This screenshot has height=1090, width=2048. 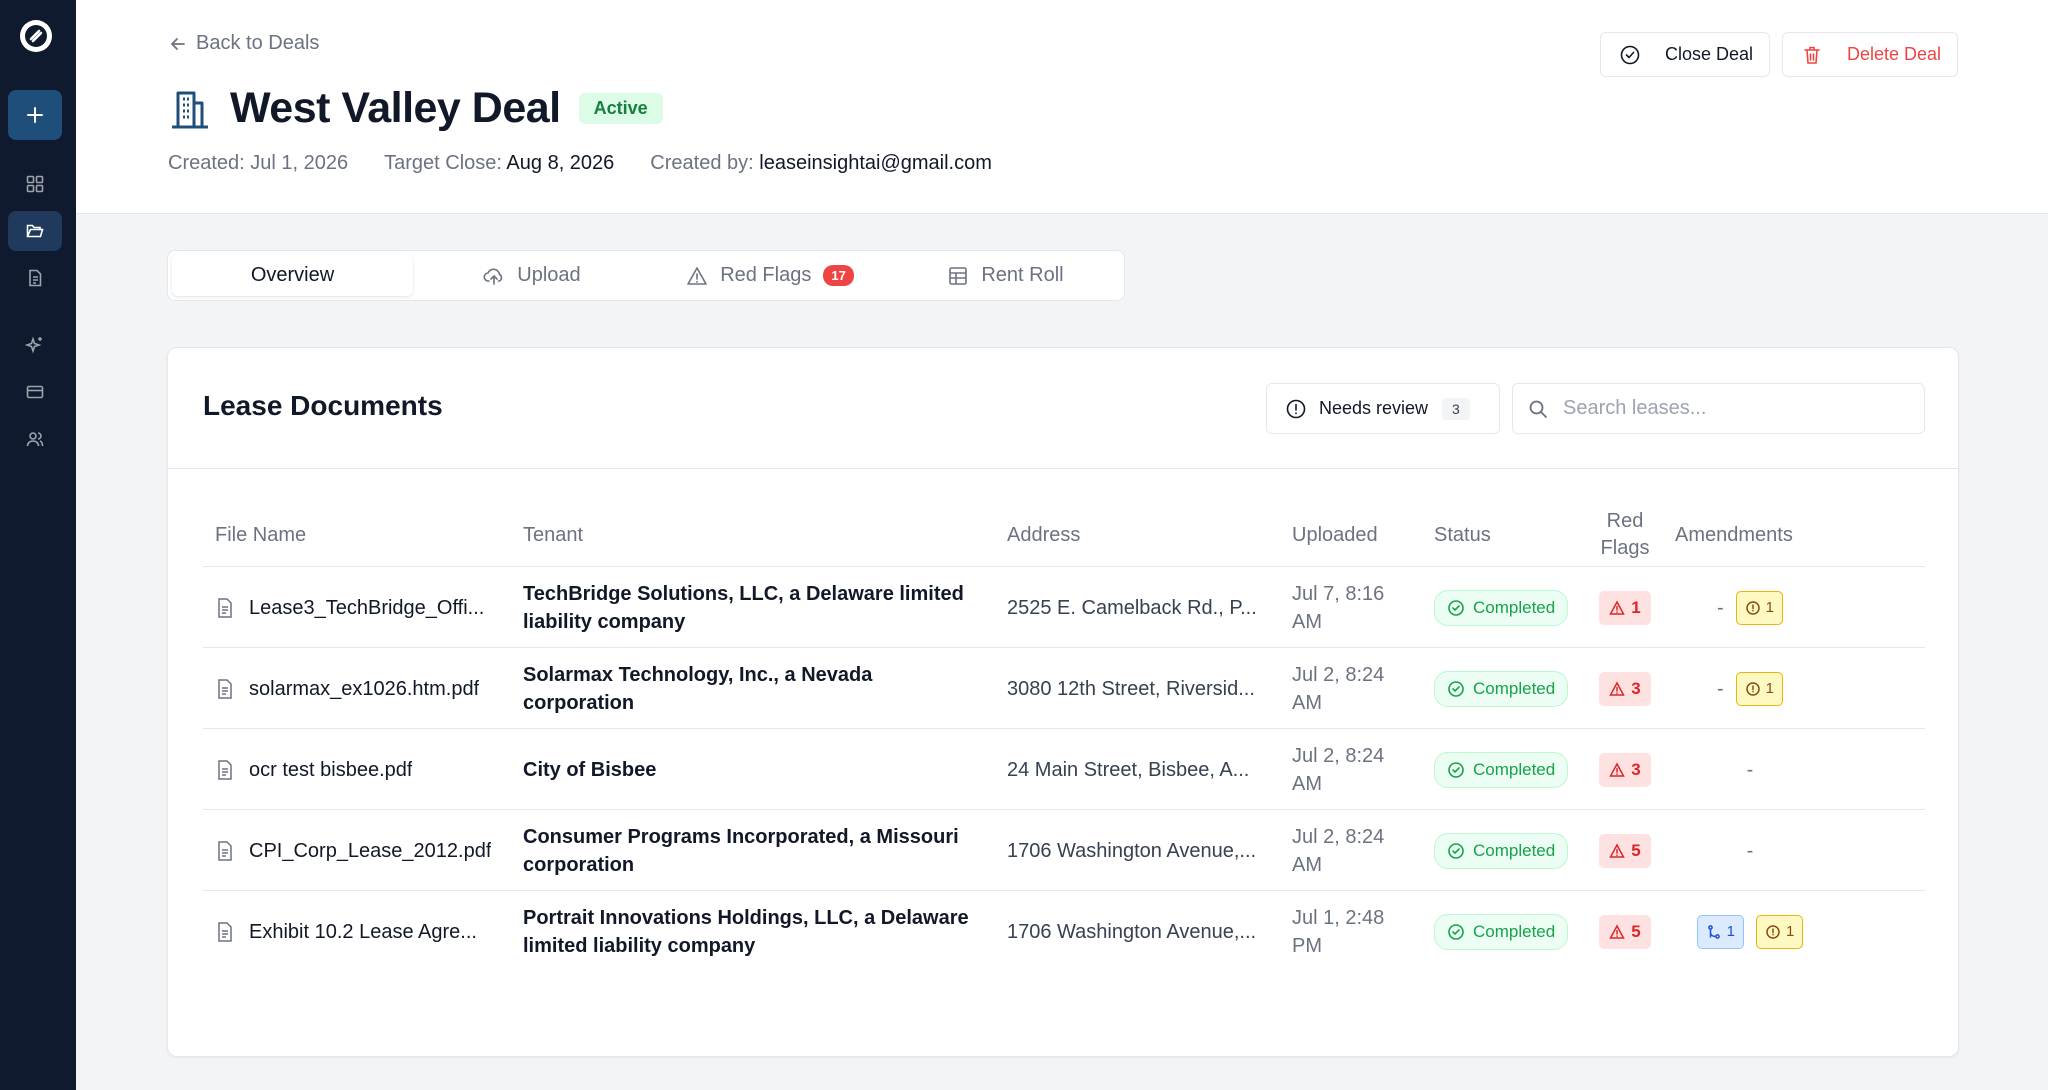 I want to click on sidebar-item-documents, so click(x=35, y=278).